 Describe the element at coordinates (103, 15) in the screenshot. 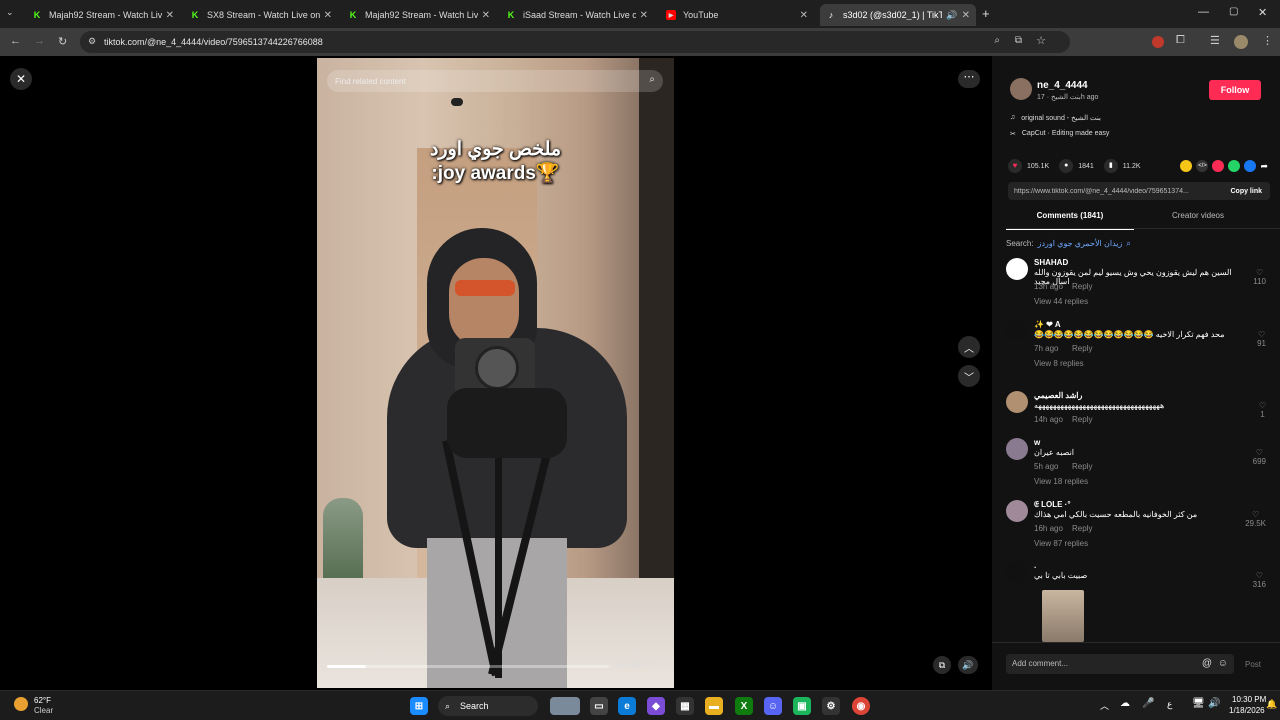

I see `tab-1: K Majah92 Stream - Watch Live o ✕` at that location.